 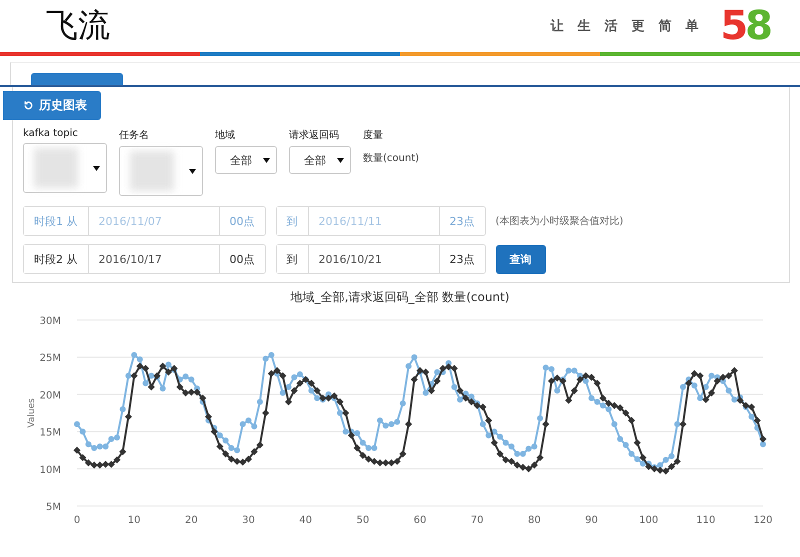 I want to click on x-tick-label: 0, so click(x=77, y=520).